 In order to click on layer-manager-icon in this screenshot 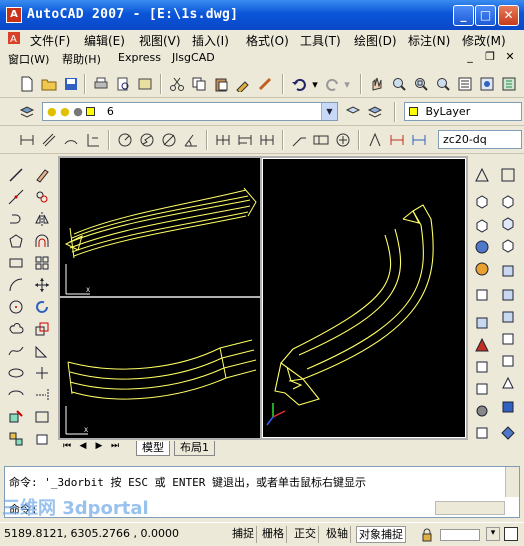, I will do `click(27, 112)`.